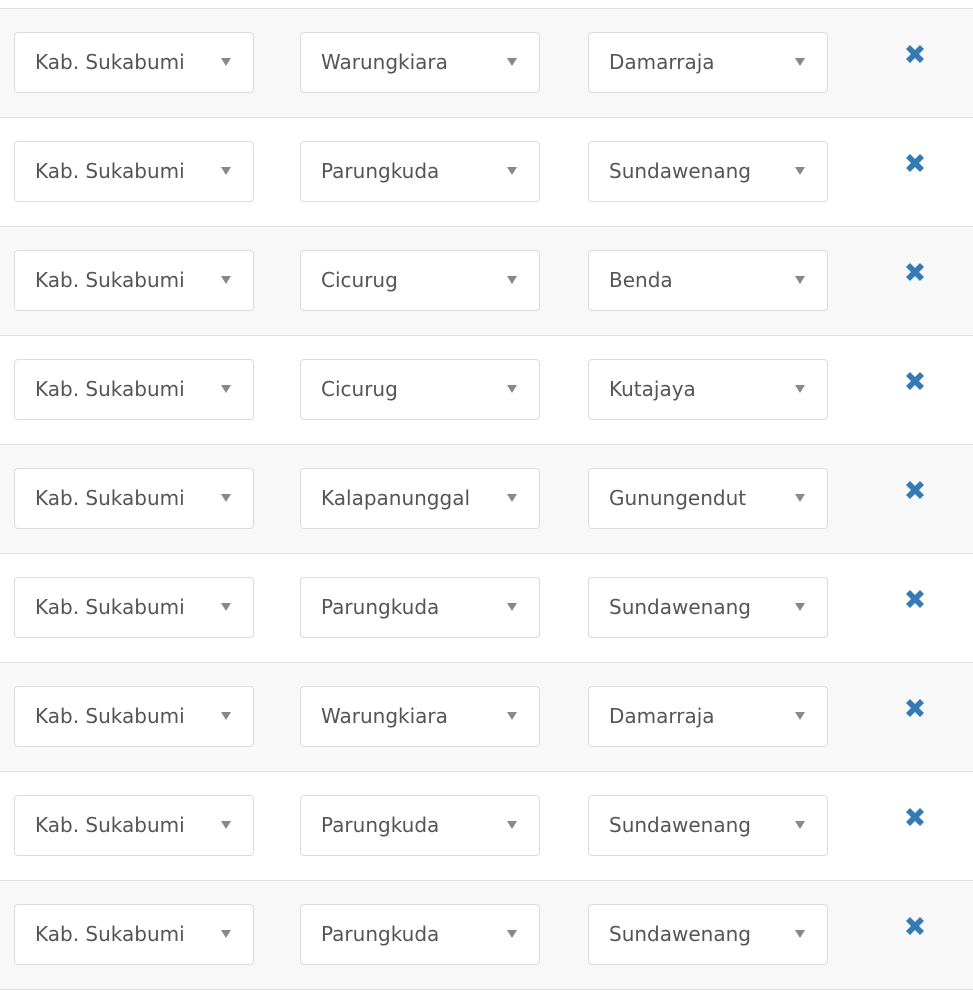 The image size is (973, 990). I want to click on table-row: Kab. Sukabumi Kalapanunggal Gunungendut, so click(486, 499).